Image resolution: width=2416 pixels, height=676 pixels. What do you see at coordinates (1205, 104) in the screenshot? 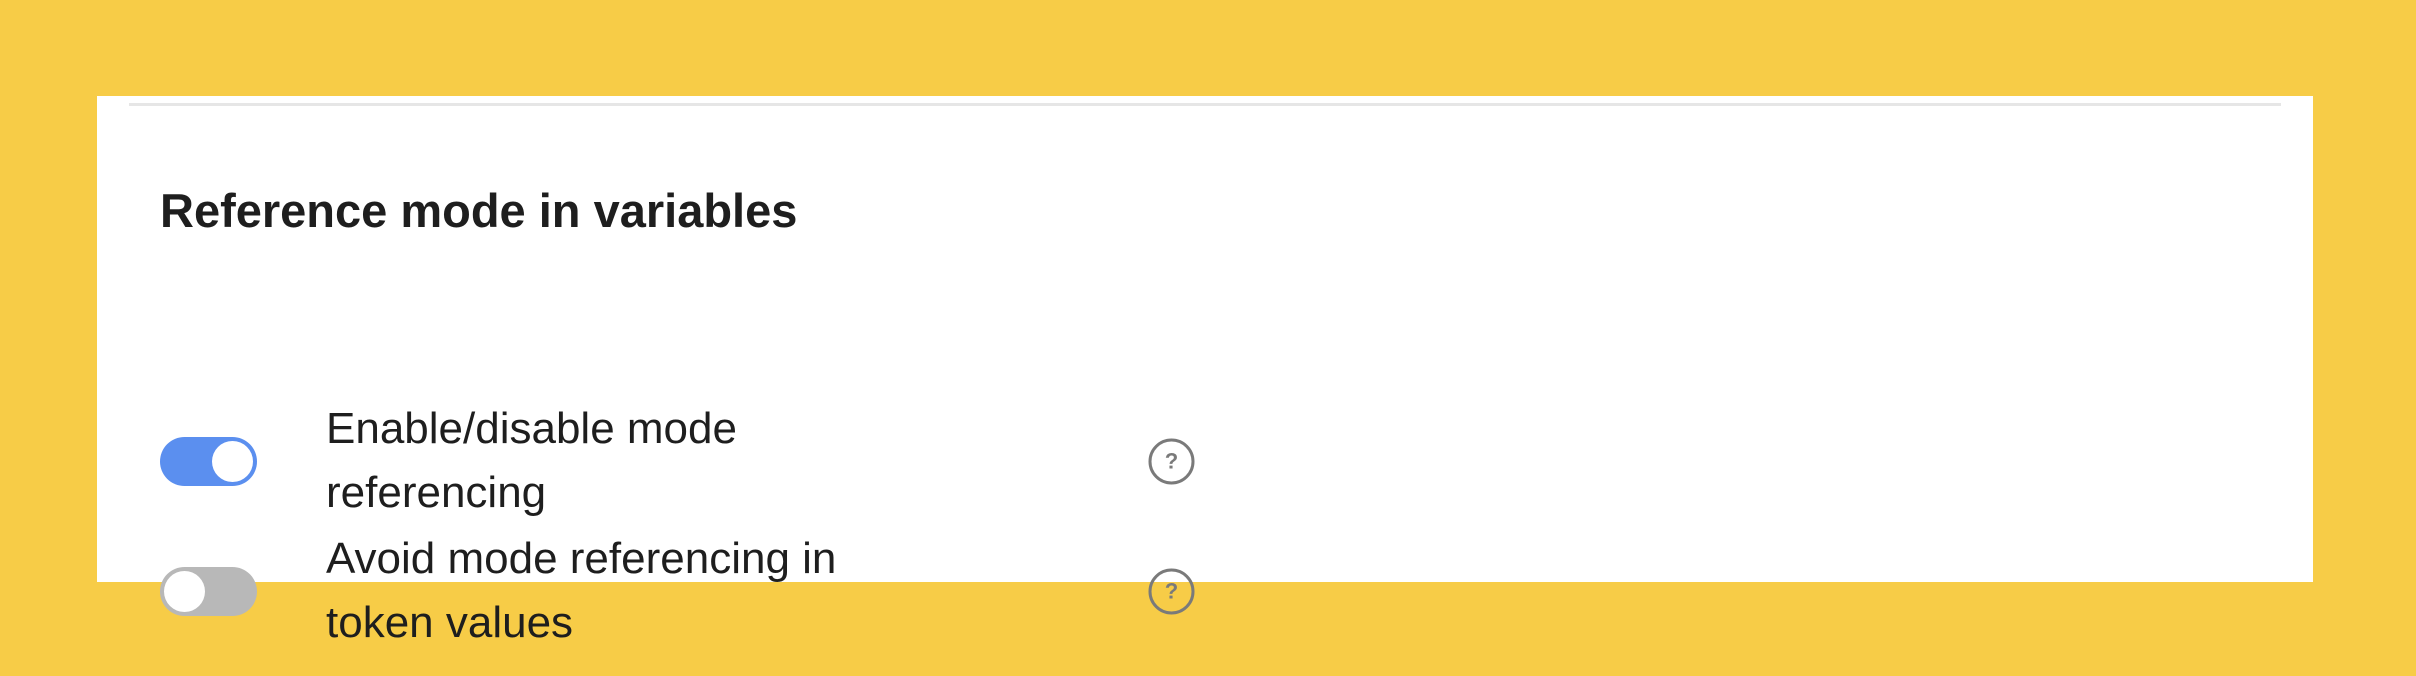
I see `section-divider` at bounding box center [1205, 104].